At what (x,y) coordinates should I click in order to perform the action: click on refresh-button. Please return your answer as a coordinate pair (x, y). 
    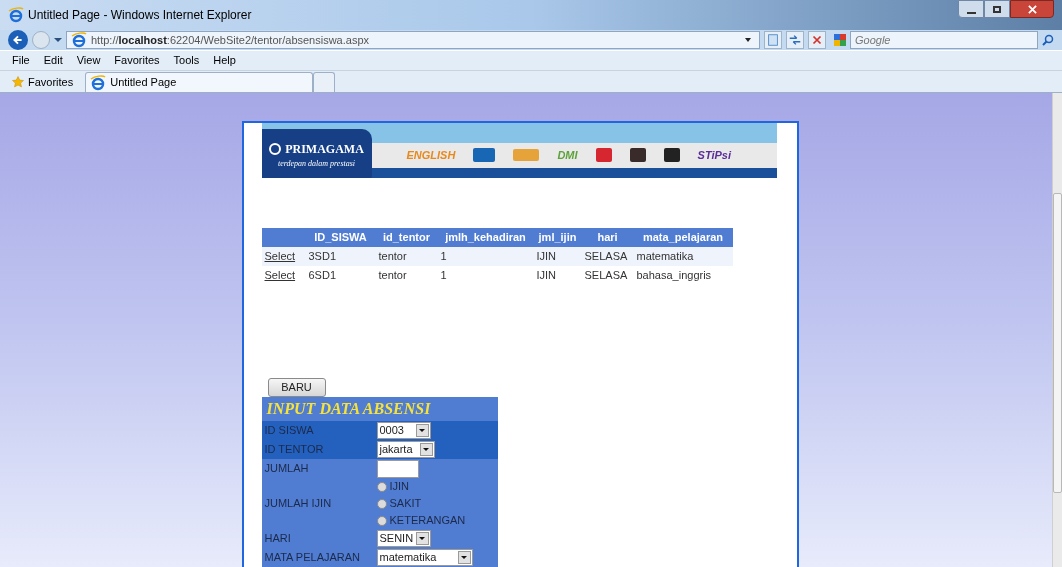
    Looking at the image, I should click on (795, 40).